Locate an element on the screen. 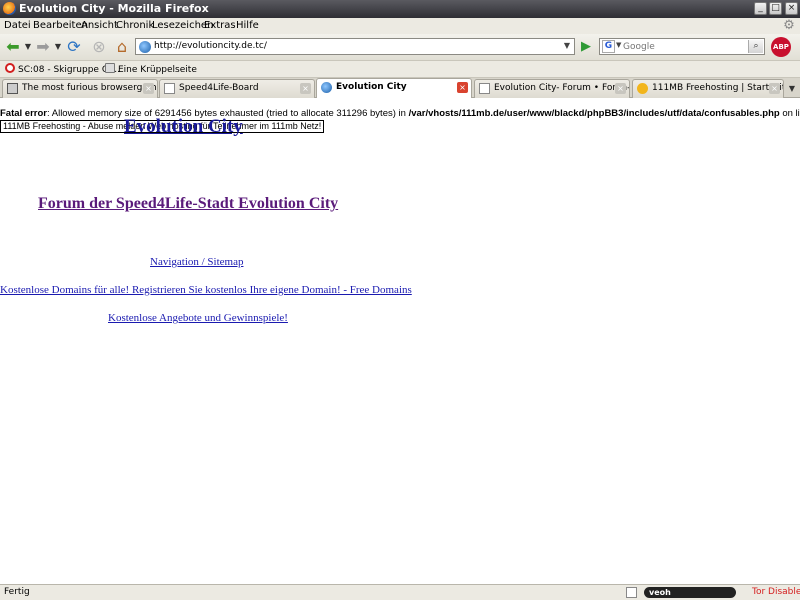 The width and height of the screenshot is (800, 600). back-arrow-icon: ⬅ is located at coordinates (13, 47).